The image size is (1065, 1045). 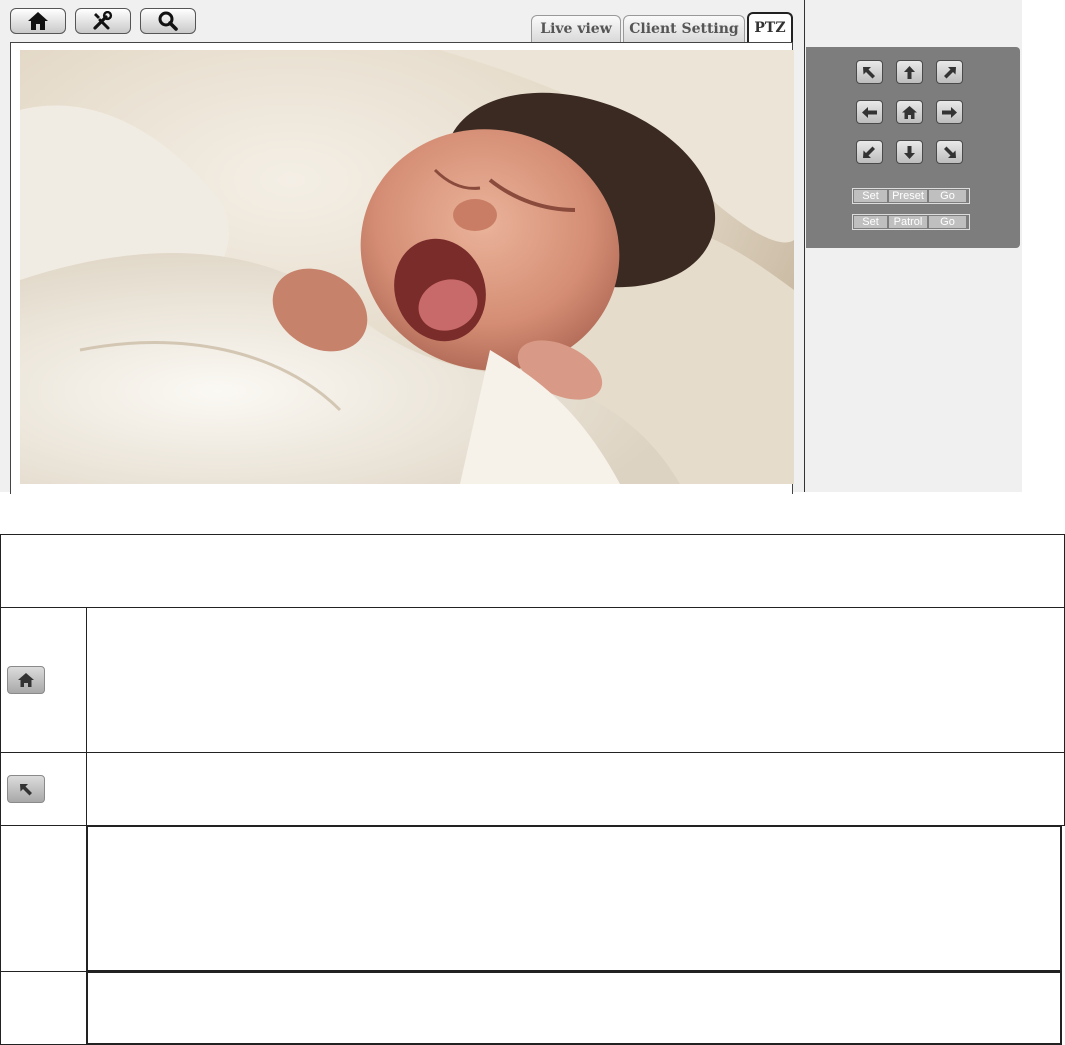 I want to click on search-icon, so click(x=168, y=21).